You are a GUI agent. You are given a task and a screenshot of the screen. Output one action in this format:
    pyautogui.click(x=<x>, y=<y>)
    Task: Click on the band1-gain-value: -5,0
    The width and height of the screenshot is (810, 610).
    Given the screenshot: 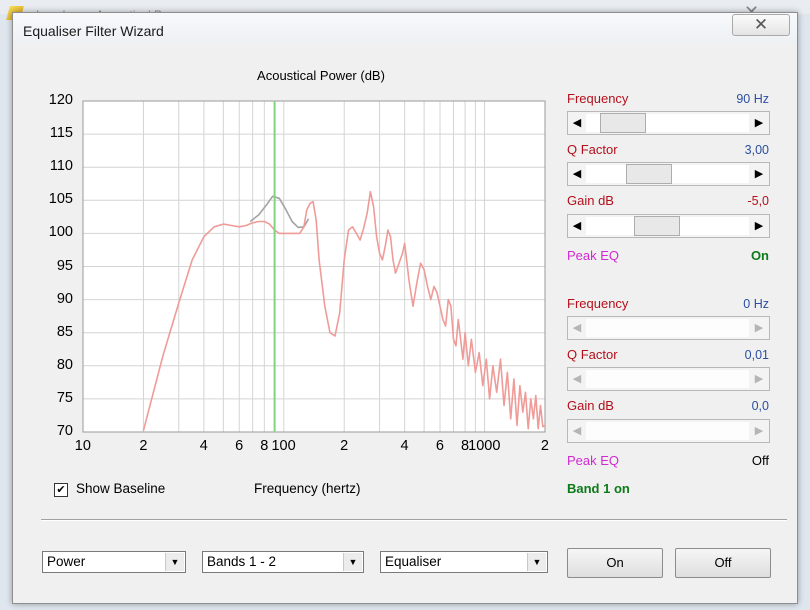 What is the action you would take?
    pyautogui.click(x=758, y=201)
    